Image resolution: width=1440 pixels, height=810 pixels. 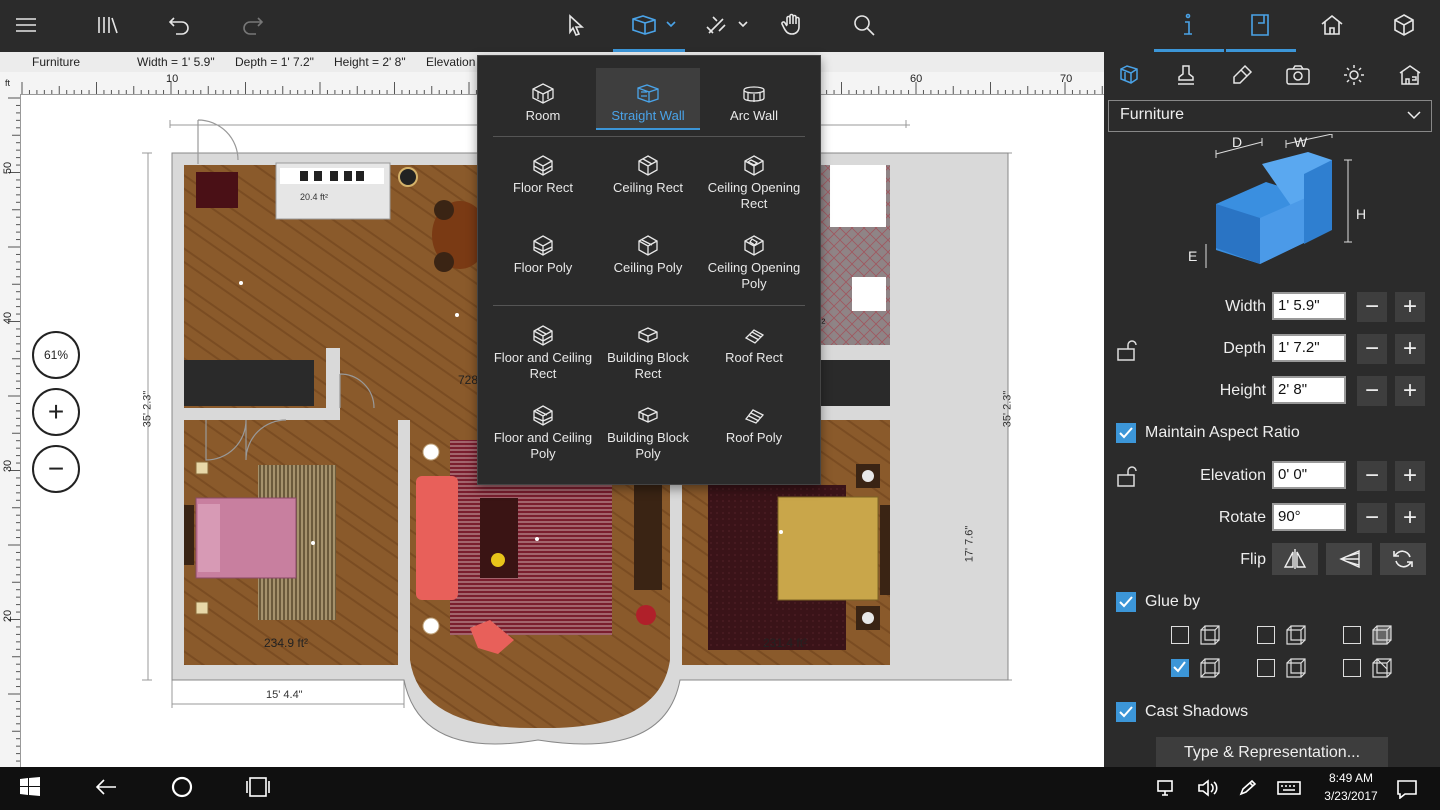 I want to click on ruler-left-30: 30, so click(x=8, y=466).